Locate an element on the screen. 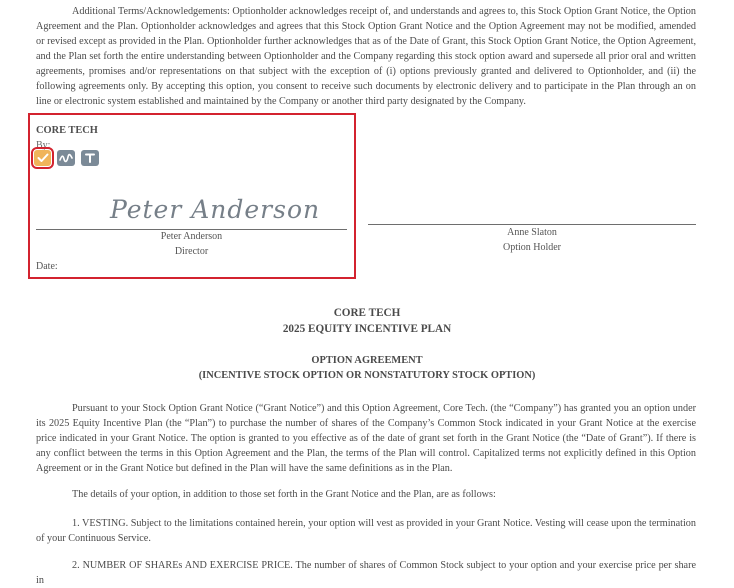 The image size is (734, 588). text-tool-button is located at coordinates (90, 158).